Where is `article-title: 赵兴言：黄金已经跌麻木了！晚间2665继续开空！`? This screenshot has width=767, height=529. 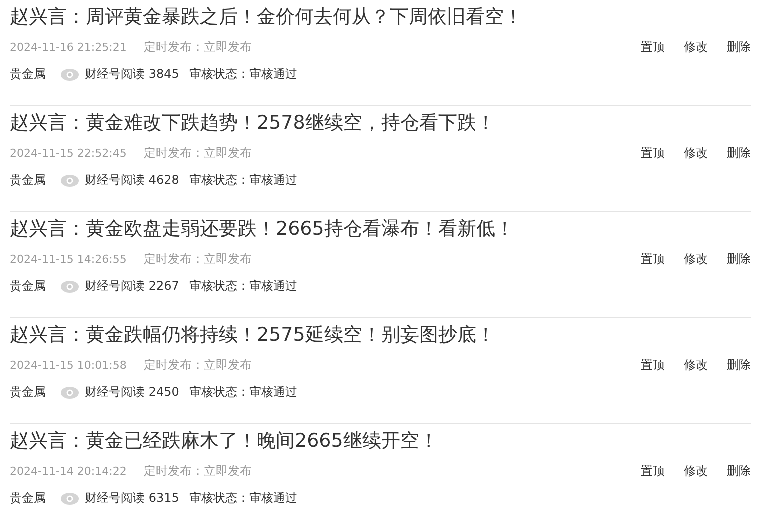 article-title: 赵兴言：黄金已经跌麻木了！晚间2665继续开空！ is located at coordinates (380, 441).